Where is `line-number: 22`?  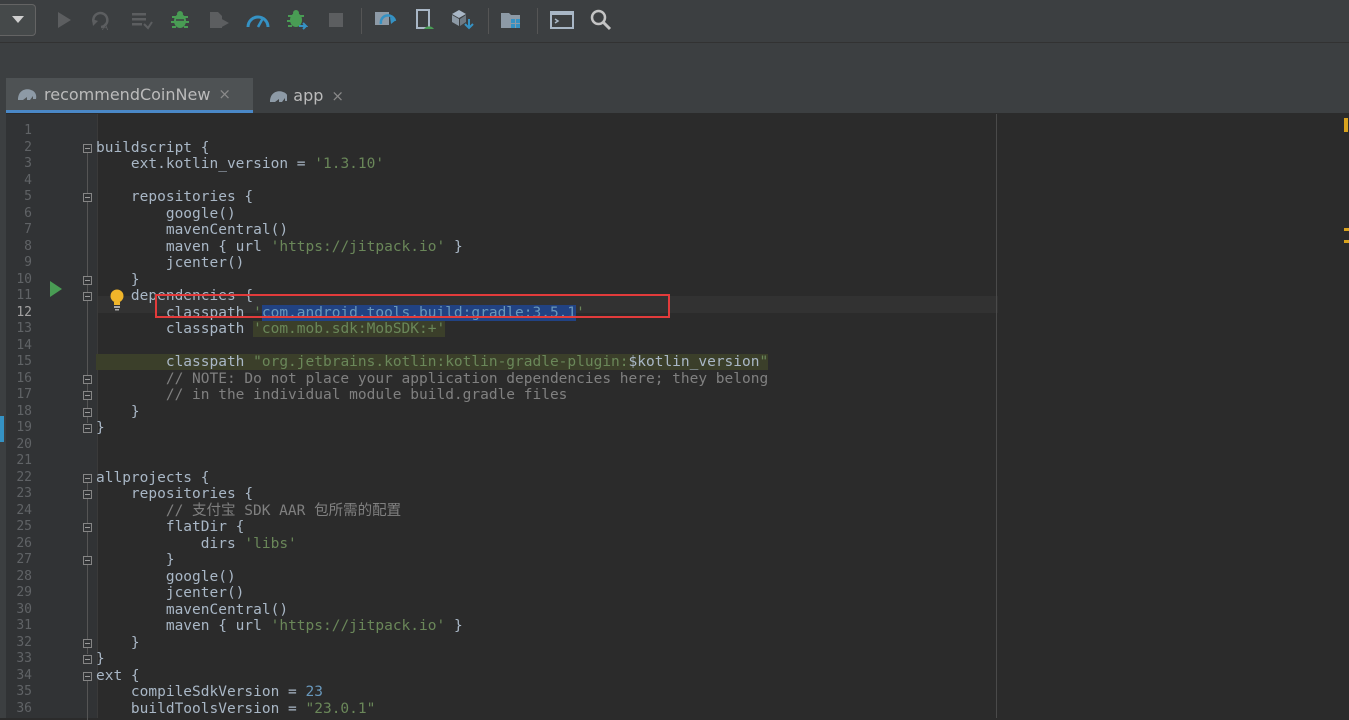 line-number: 22 is located at coordinates (19, 478).